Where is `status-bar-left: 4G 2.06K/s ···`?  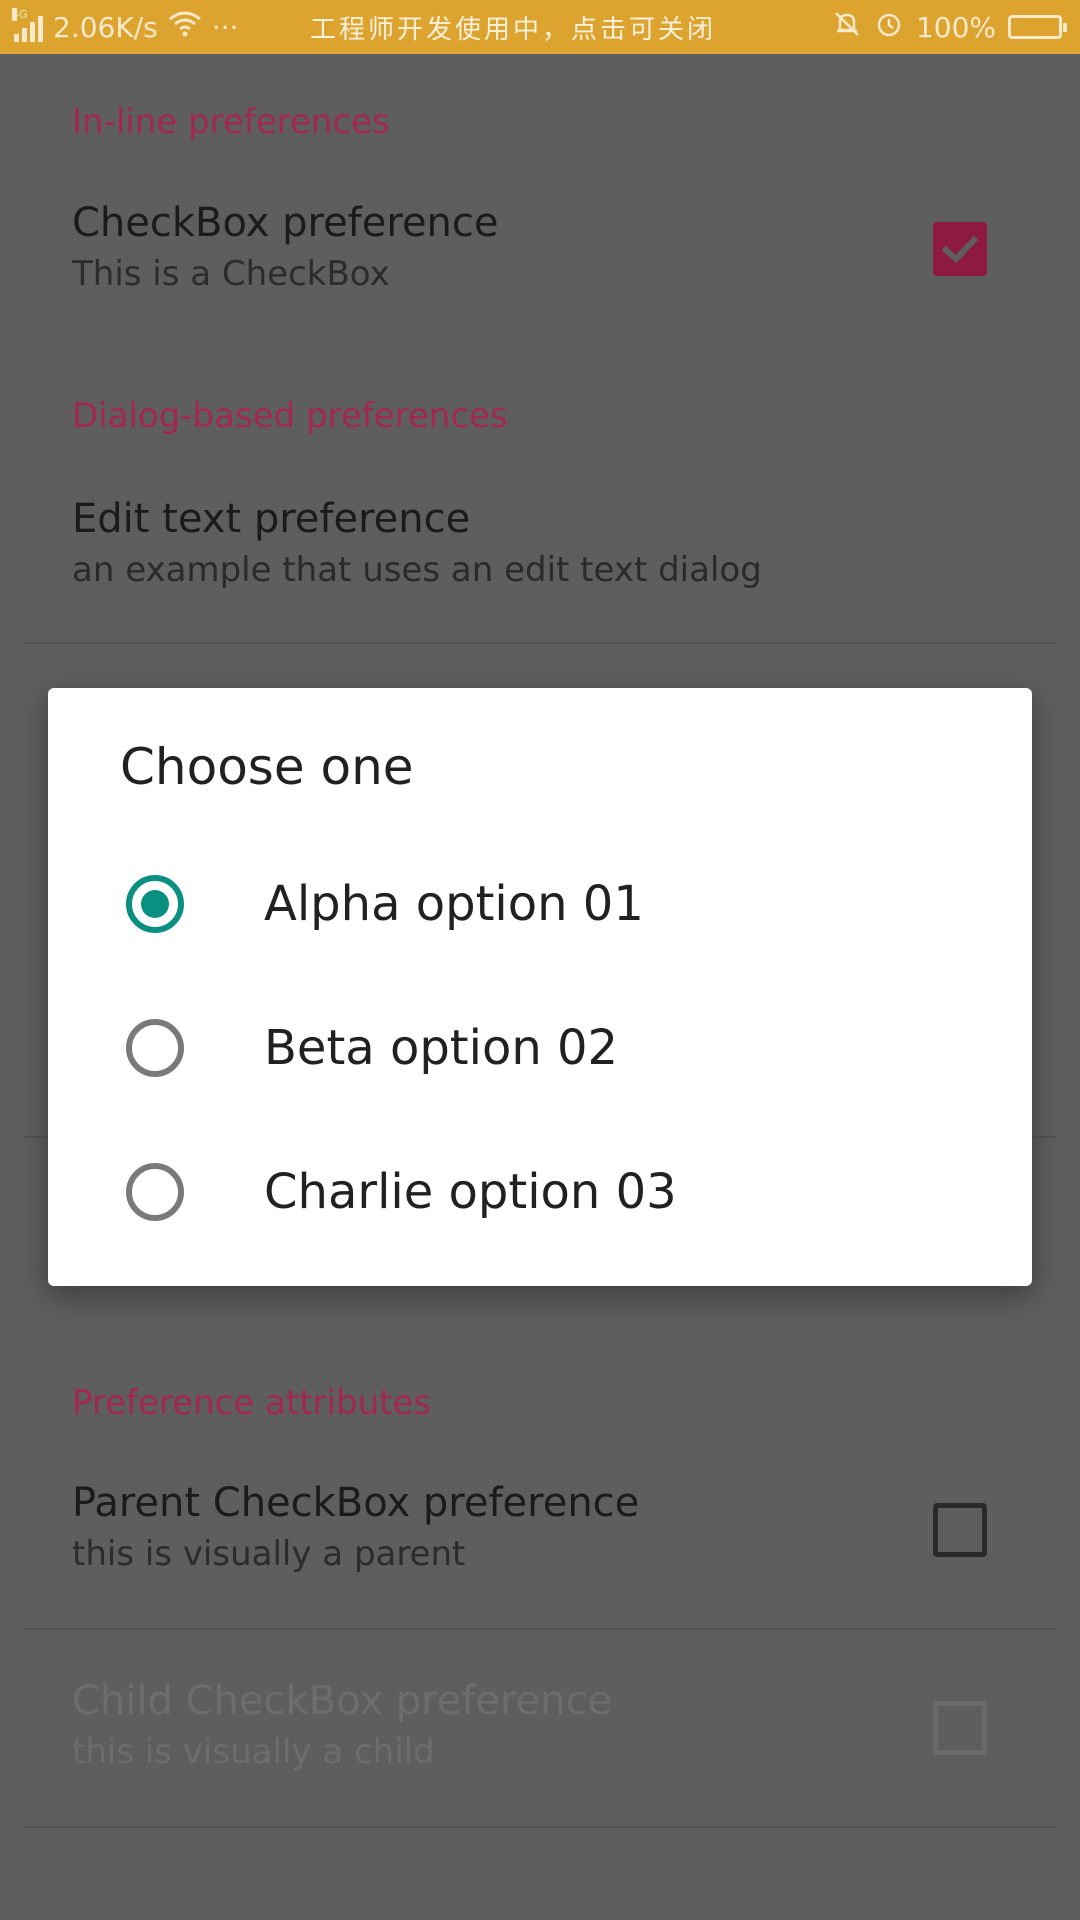 status-bar-left: 4G 2.06K/s ··· is located at coordinates (125, 27).